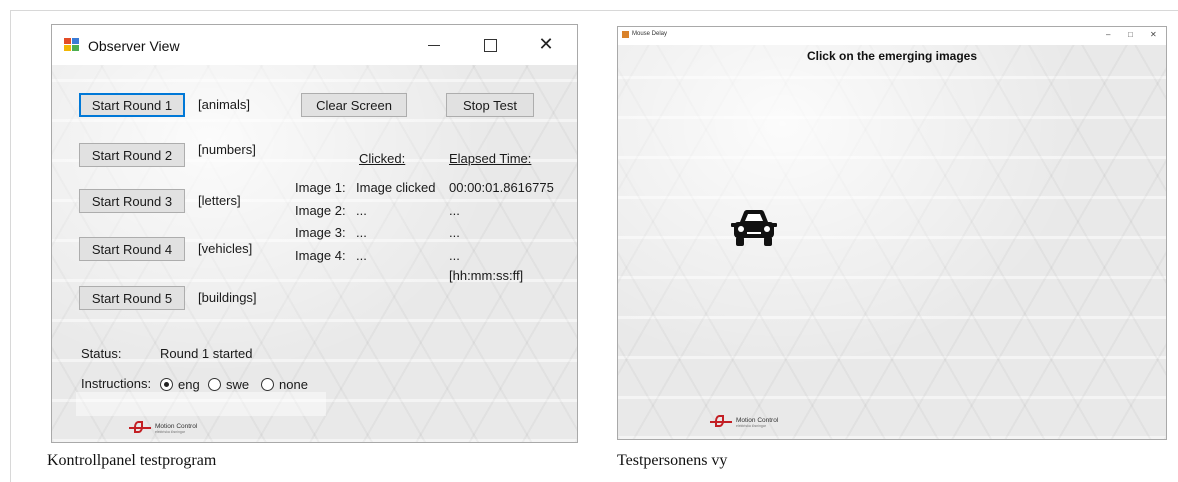 The image size is (1178, 482). I want to click on clear-screen-button: Clear Screen, so click(354, 105).